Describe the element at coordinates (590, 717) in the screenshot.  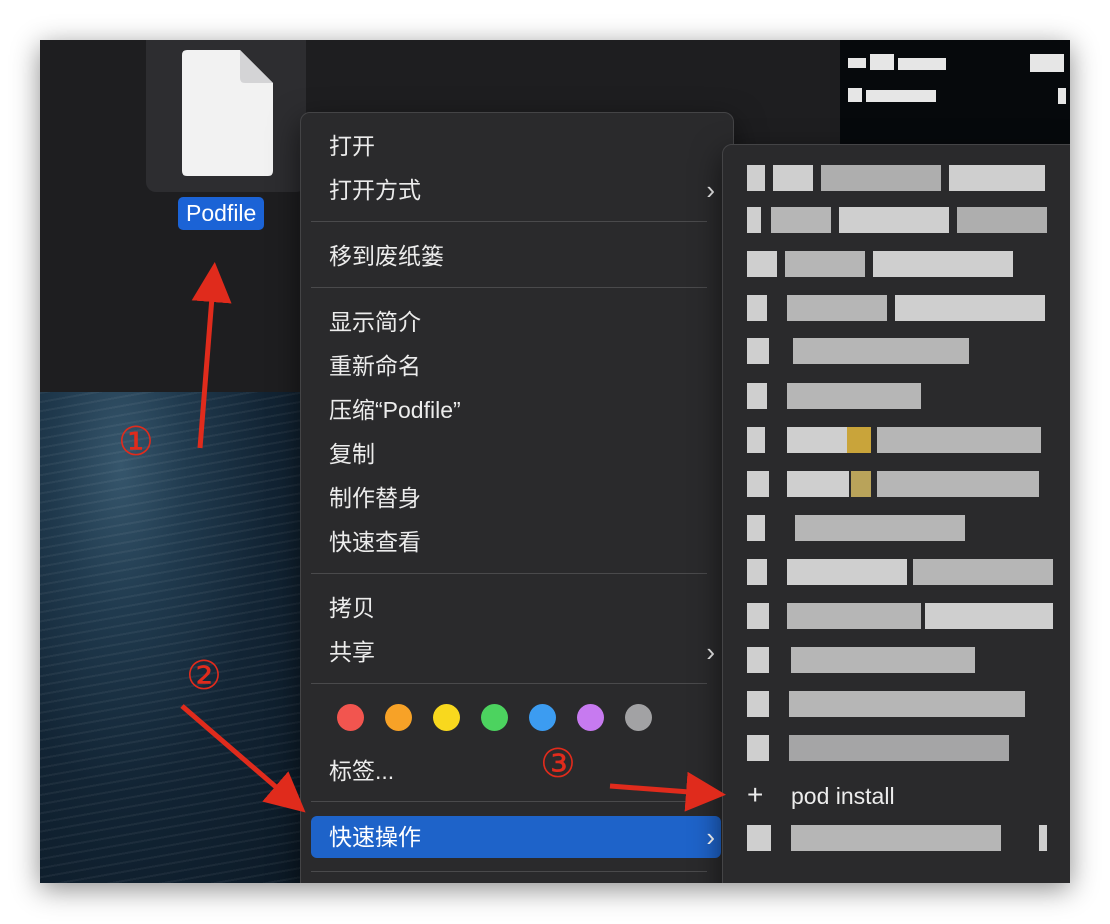
I see `tag-purple` at that location.